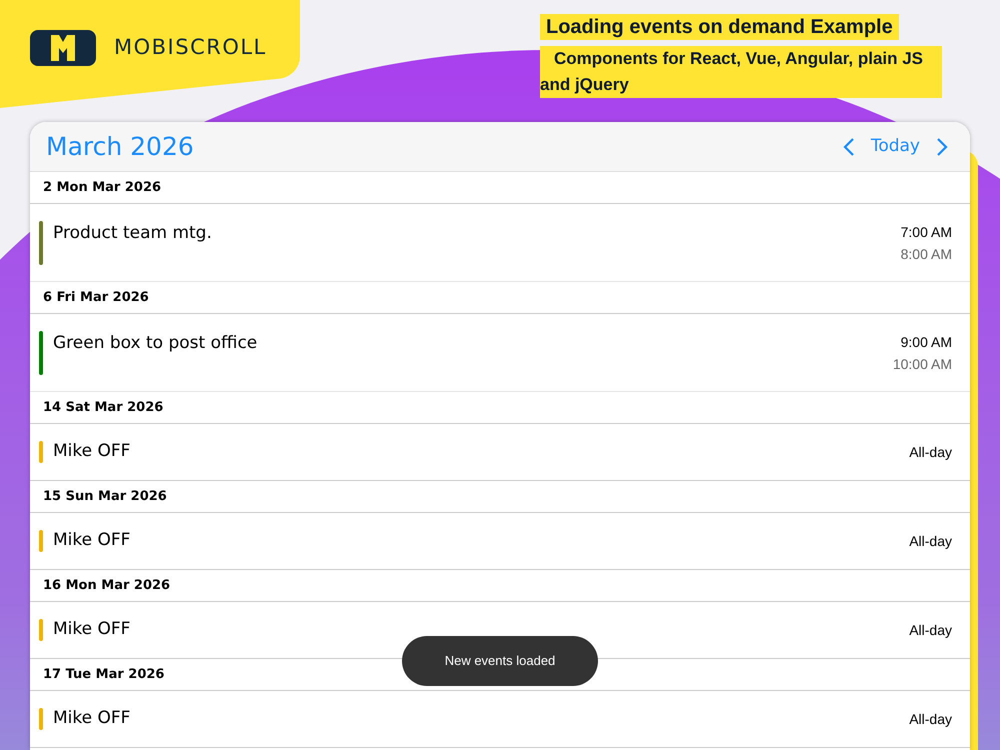 This screenshot has width=1000, height=750. Describe the element at coordinates (63, 48) in the screenshot. I see `logo-icon` at that location.